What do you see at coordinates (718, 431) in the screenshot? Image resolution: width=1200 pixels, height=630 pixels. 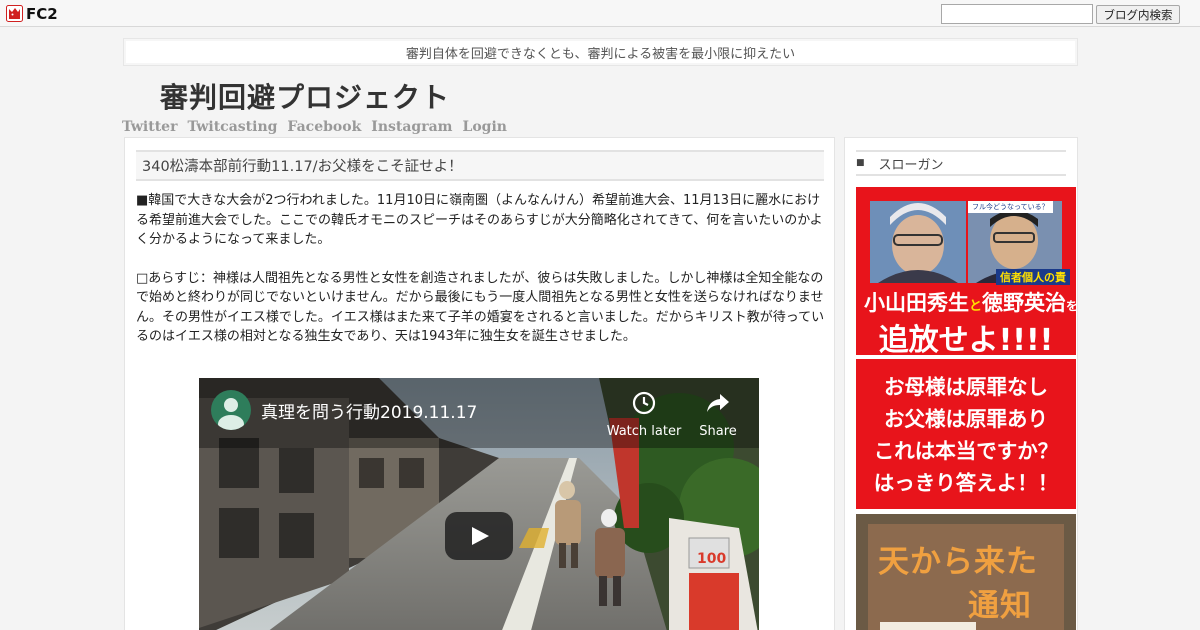 I see `share-label: Share` at bounding box center [718, 431].